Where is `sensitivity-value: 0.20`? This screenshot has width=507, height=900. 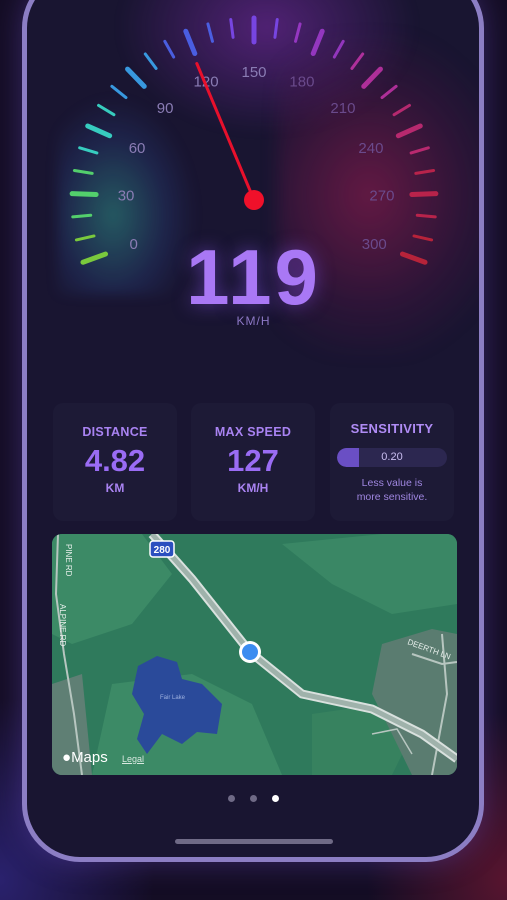
sensitivity-value: 0.20 is located at coordinates (392, 457).